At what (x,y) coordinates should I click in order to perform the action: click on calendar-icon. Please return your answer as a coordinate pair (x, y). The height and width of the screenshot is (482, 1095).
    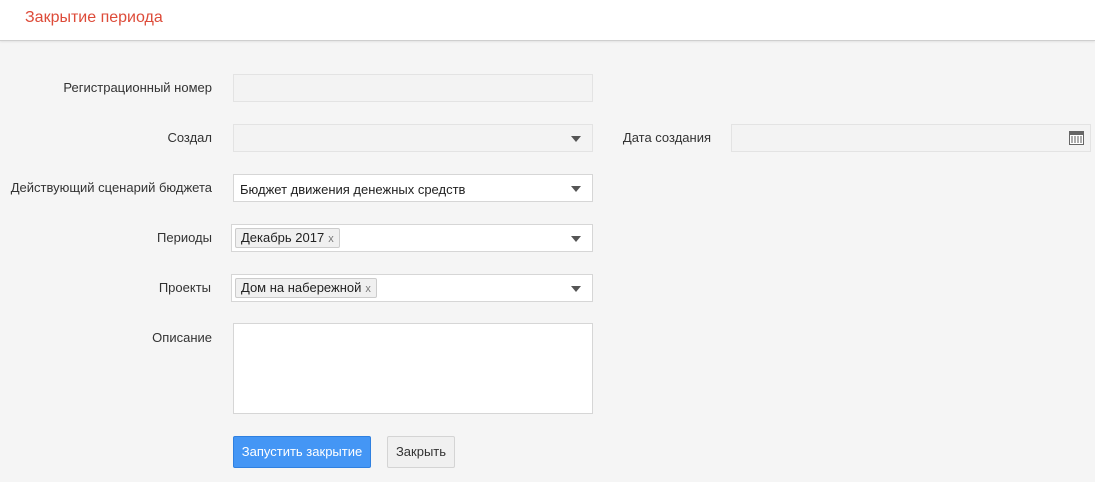
    Looking at the image, I should click on (1076, 138).